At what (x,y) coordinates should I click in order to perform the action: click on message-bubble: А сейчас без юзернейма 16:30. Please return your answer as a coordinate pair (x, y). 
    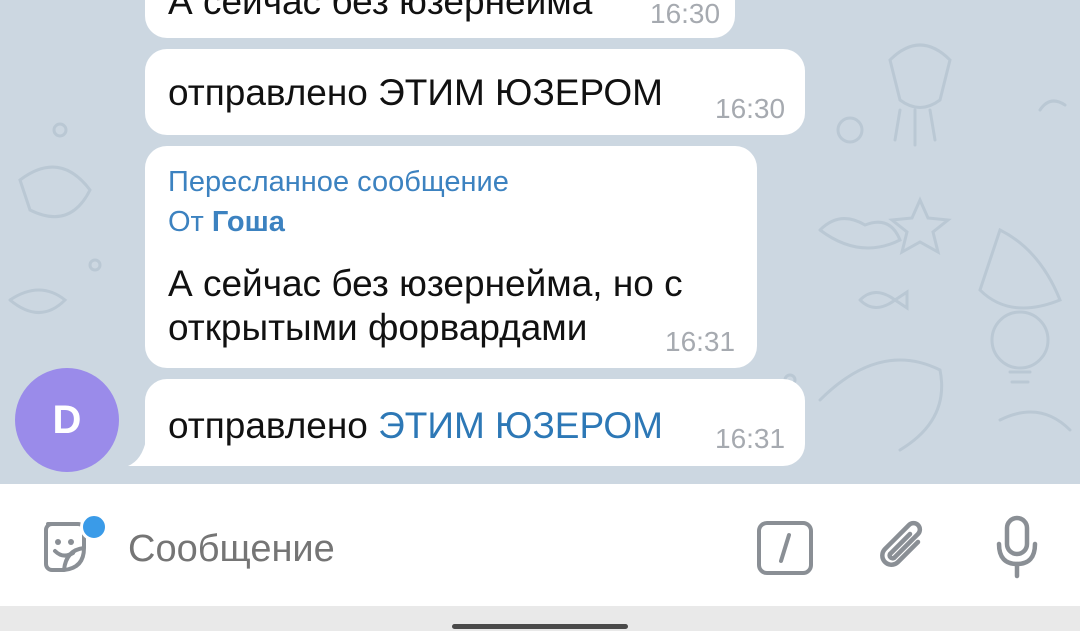
    Looking at the image, I should click on (440, 19).